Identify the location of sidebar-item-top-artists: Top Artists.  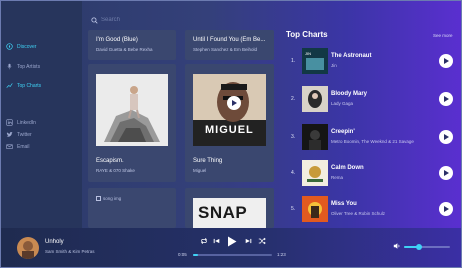
(23, 66).